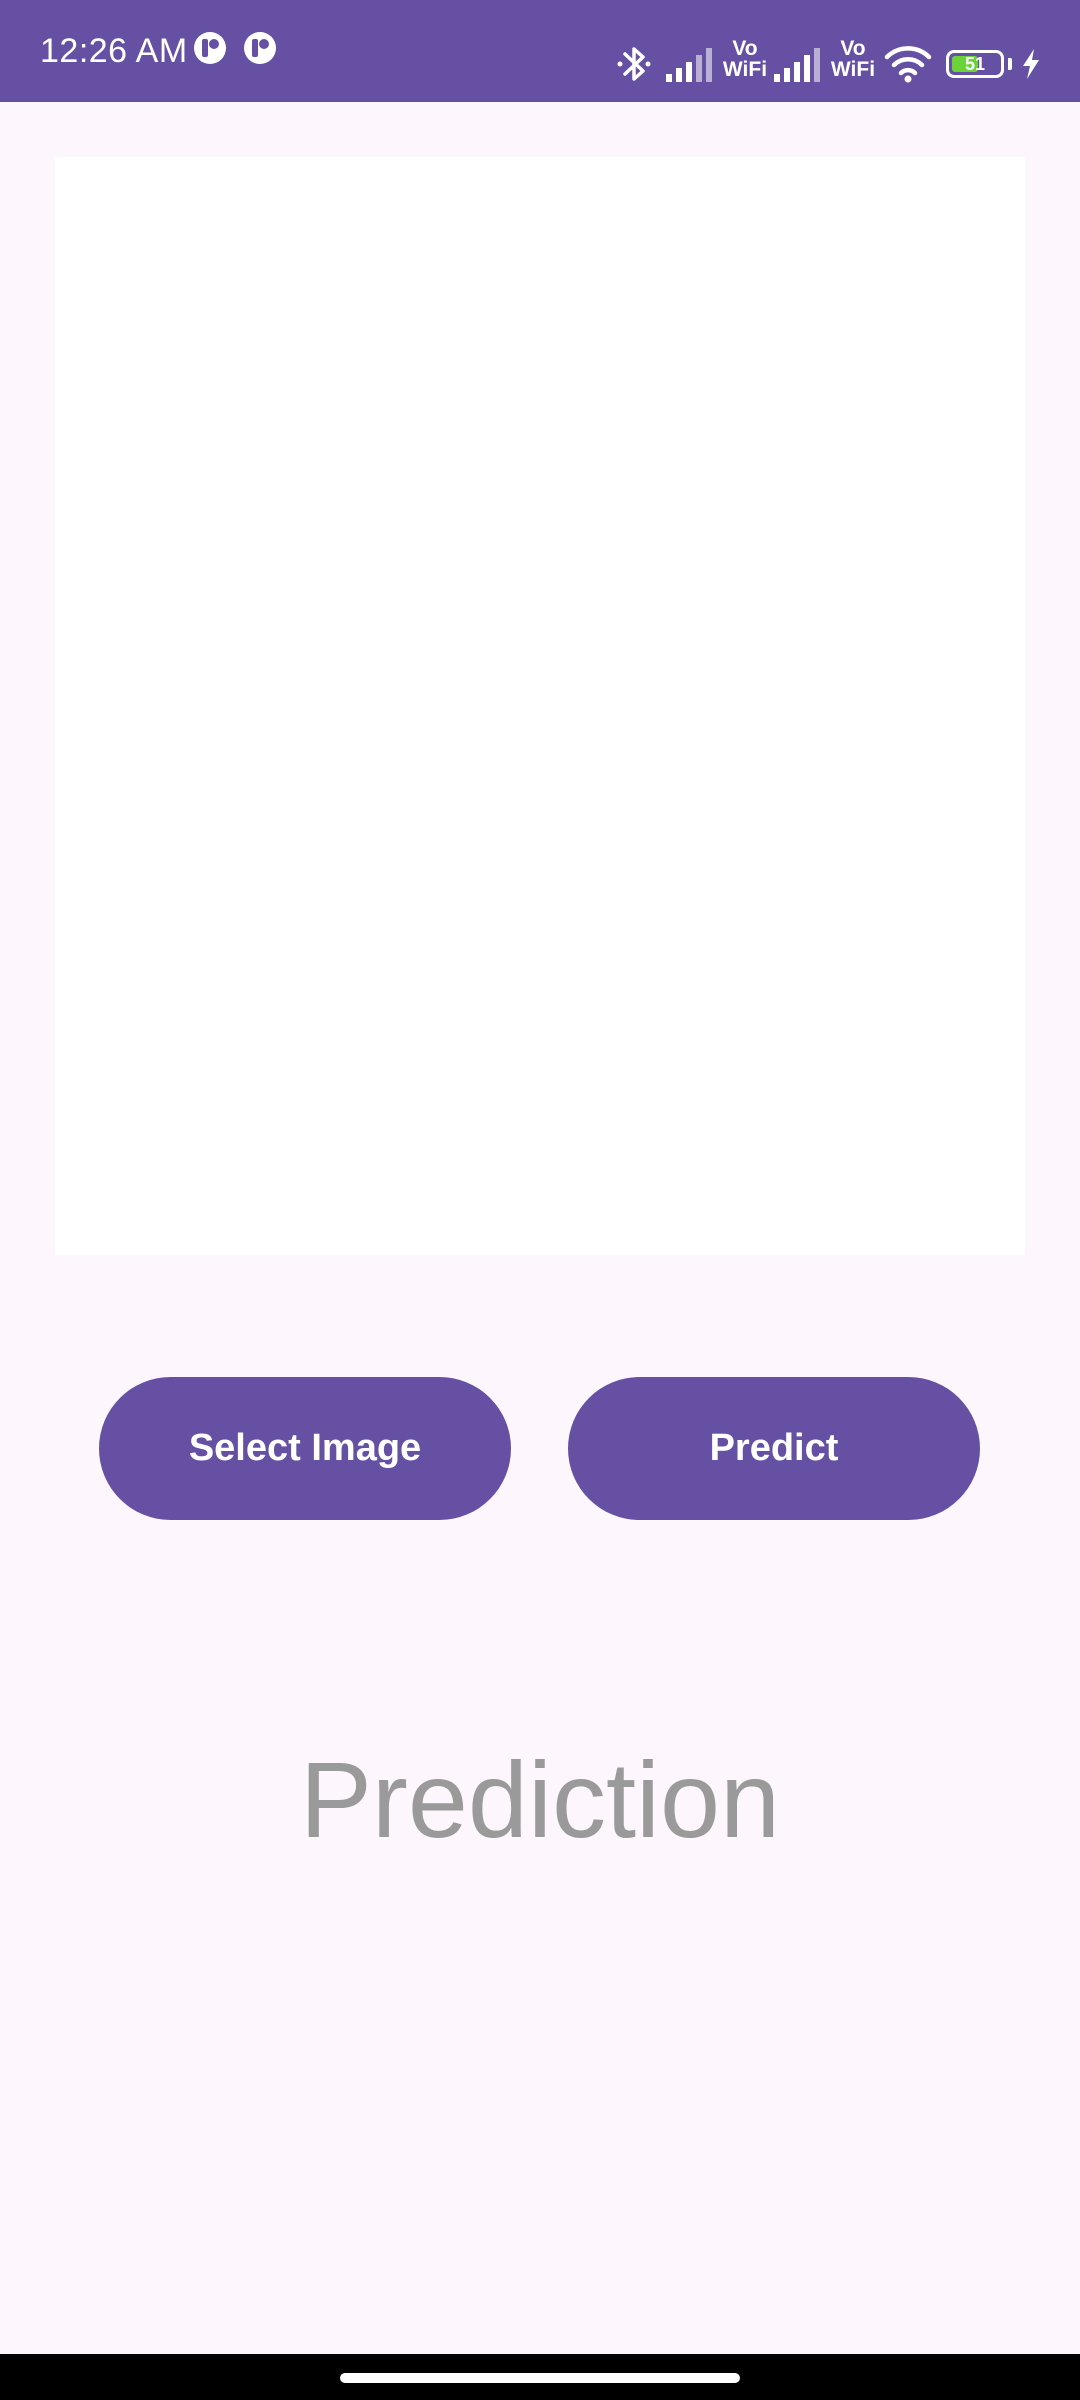  Describe the element at coordinates (1031, 64) in the screenshot. I see `charging-icon` at that location.